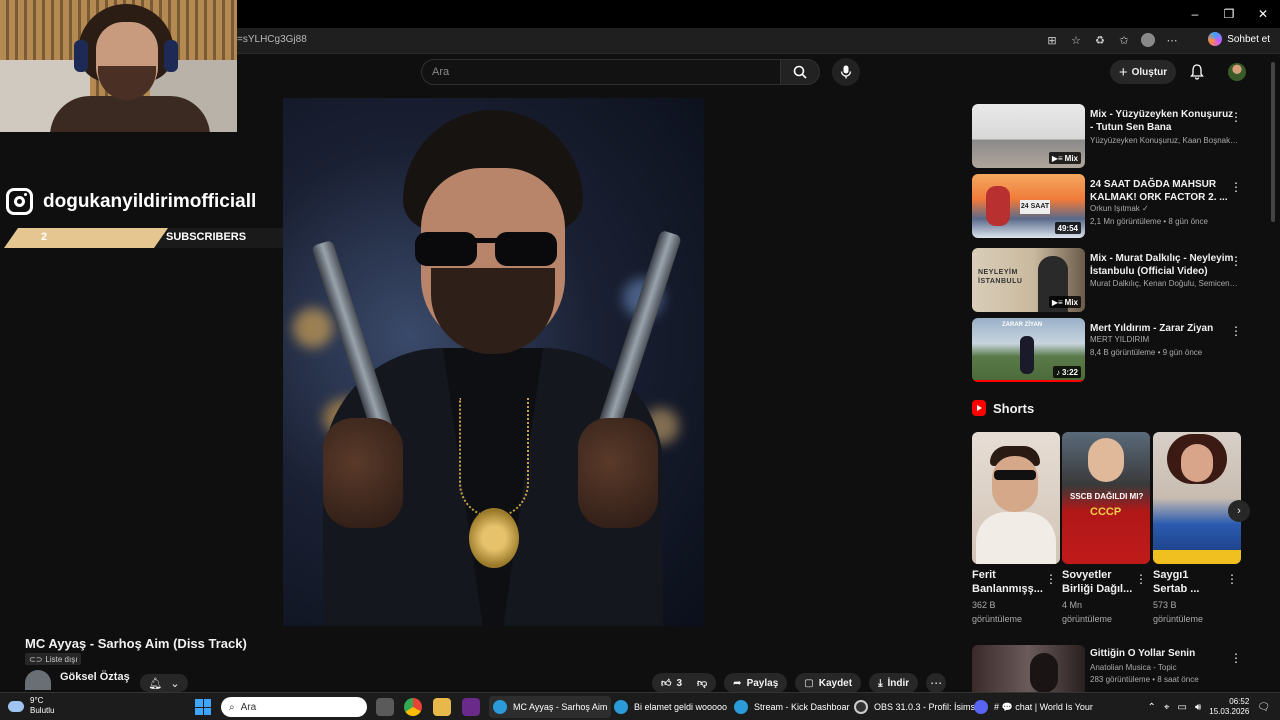 The height and width of the screenshot is (720, 1280). What do you see at coordinates (1100, 40) in the screenshot?
I see `extensions-icon: ♻` at bounding box center [1100, 40].